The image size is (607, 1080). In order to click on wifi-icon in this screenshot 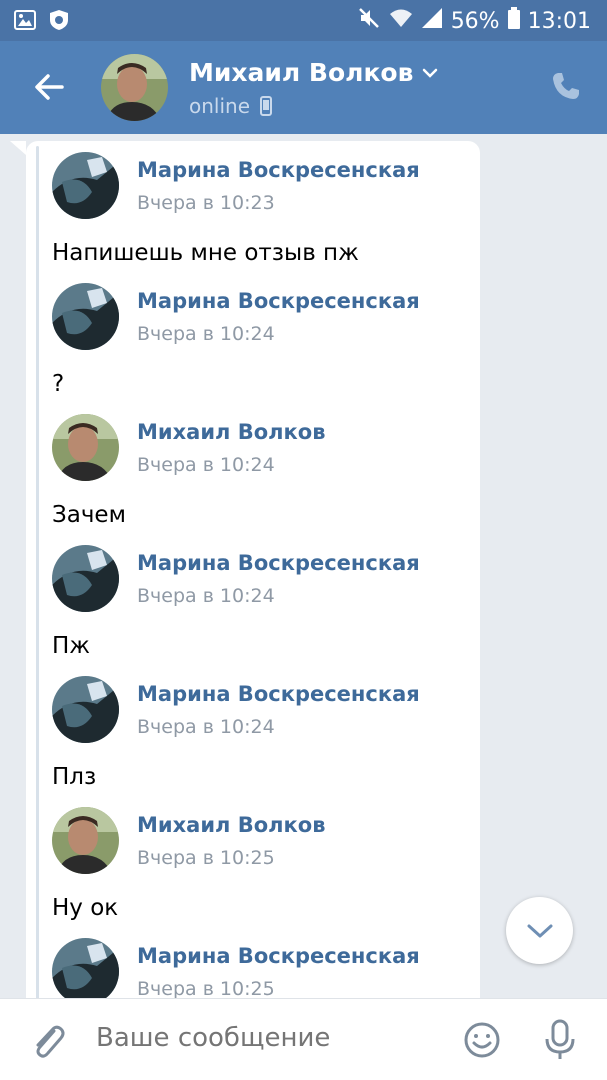, I will do `click(401, 21)`.